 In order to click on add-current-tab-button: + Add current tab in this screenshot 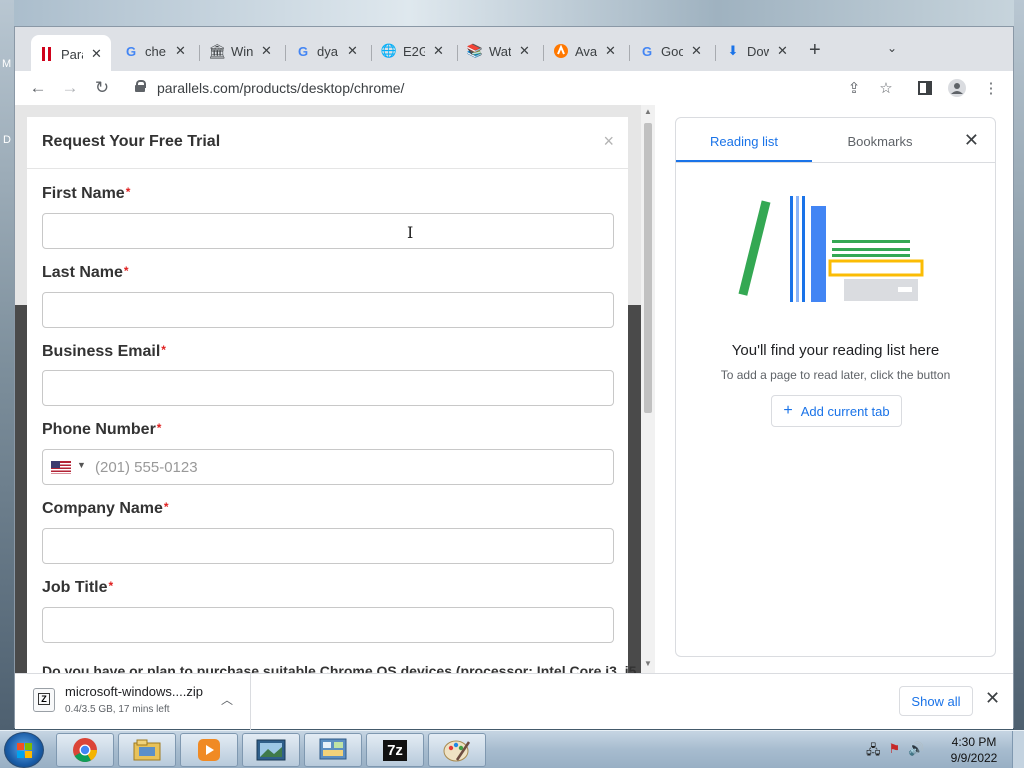, I will do `click(836, 411)`.